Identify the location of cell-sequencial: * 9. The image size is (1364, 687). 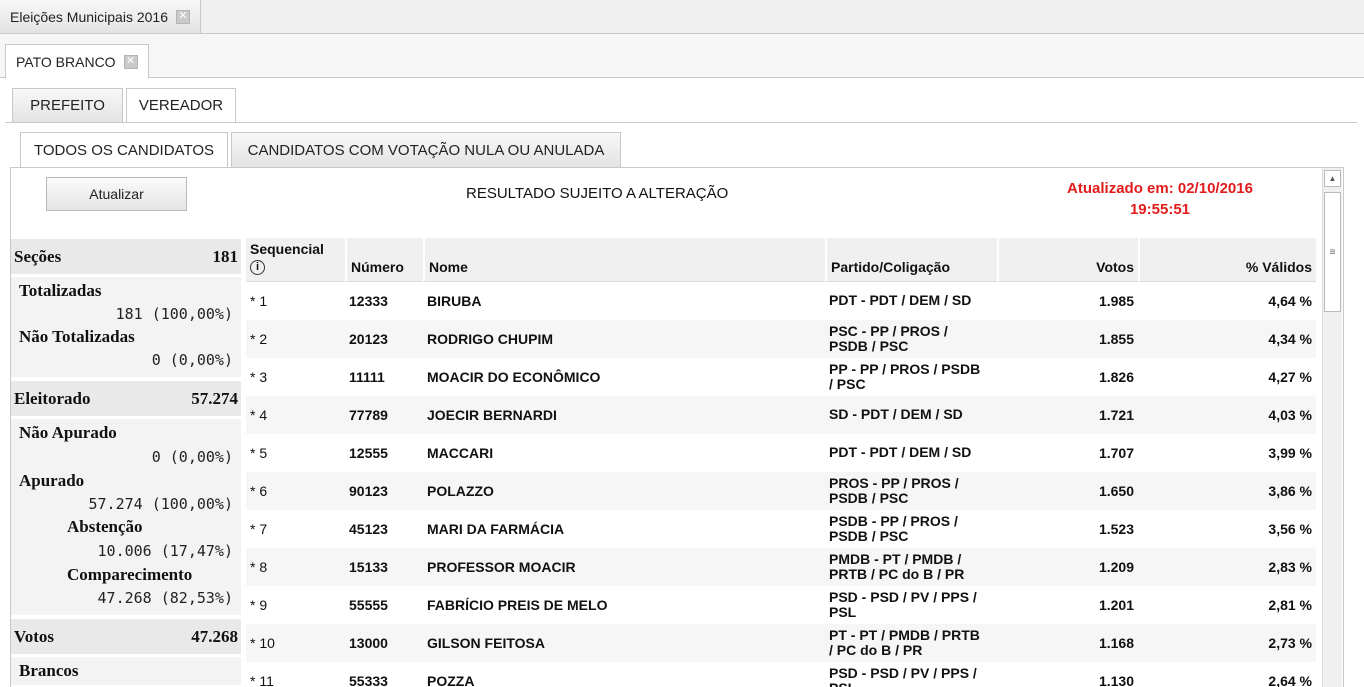
(259, 604).